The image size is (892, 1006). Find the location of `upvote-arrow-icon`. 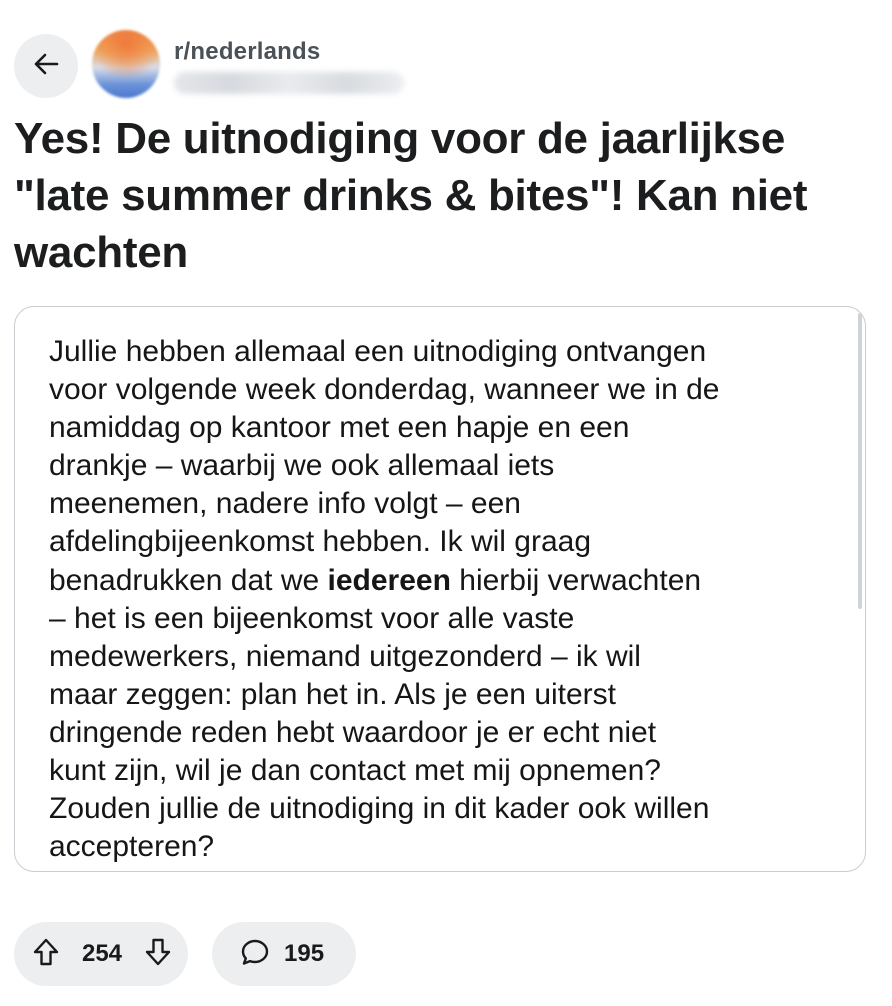

upvote-arrow-icon is located at coordinates (46, 954).